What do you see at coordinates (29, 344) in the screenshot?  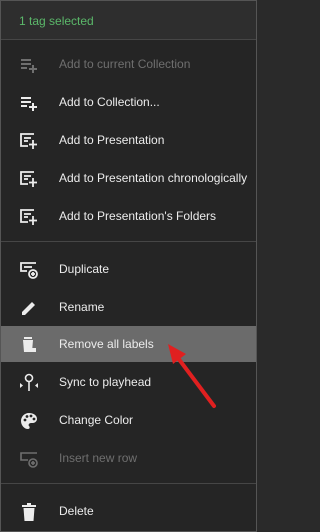 I see `remove-labels-icon` at bounding box center [29, 344].